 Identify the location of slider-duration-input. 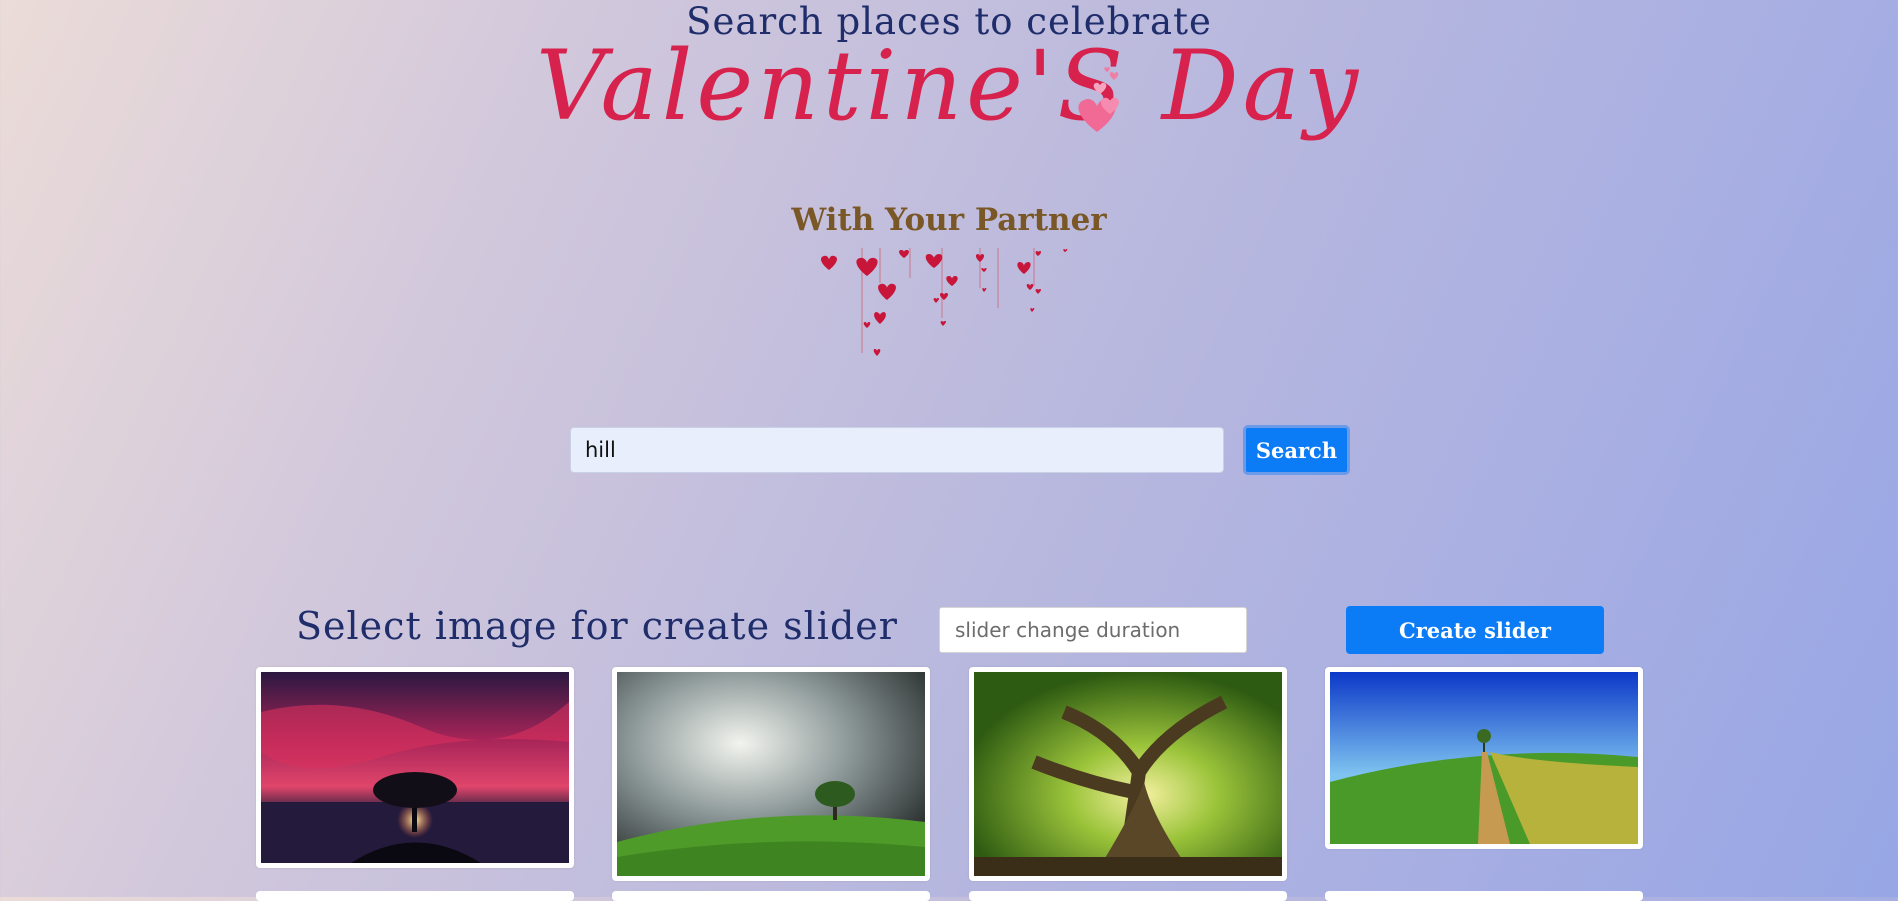
(1093, 630).